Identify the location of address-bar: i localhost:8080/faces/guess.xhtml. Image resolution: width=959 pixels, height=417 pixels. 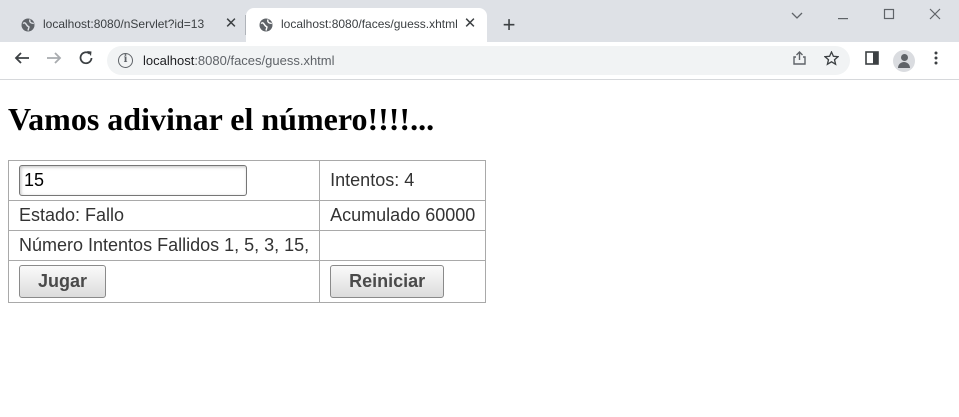
(478, 60).